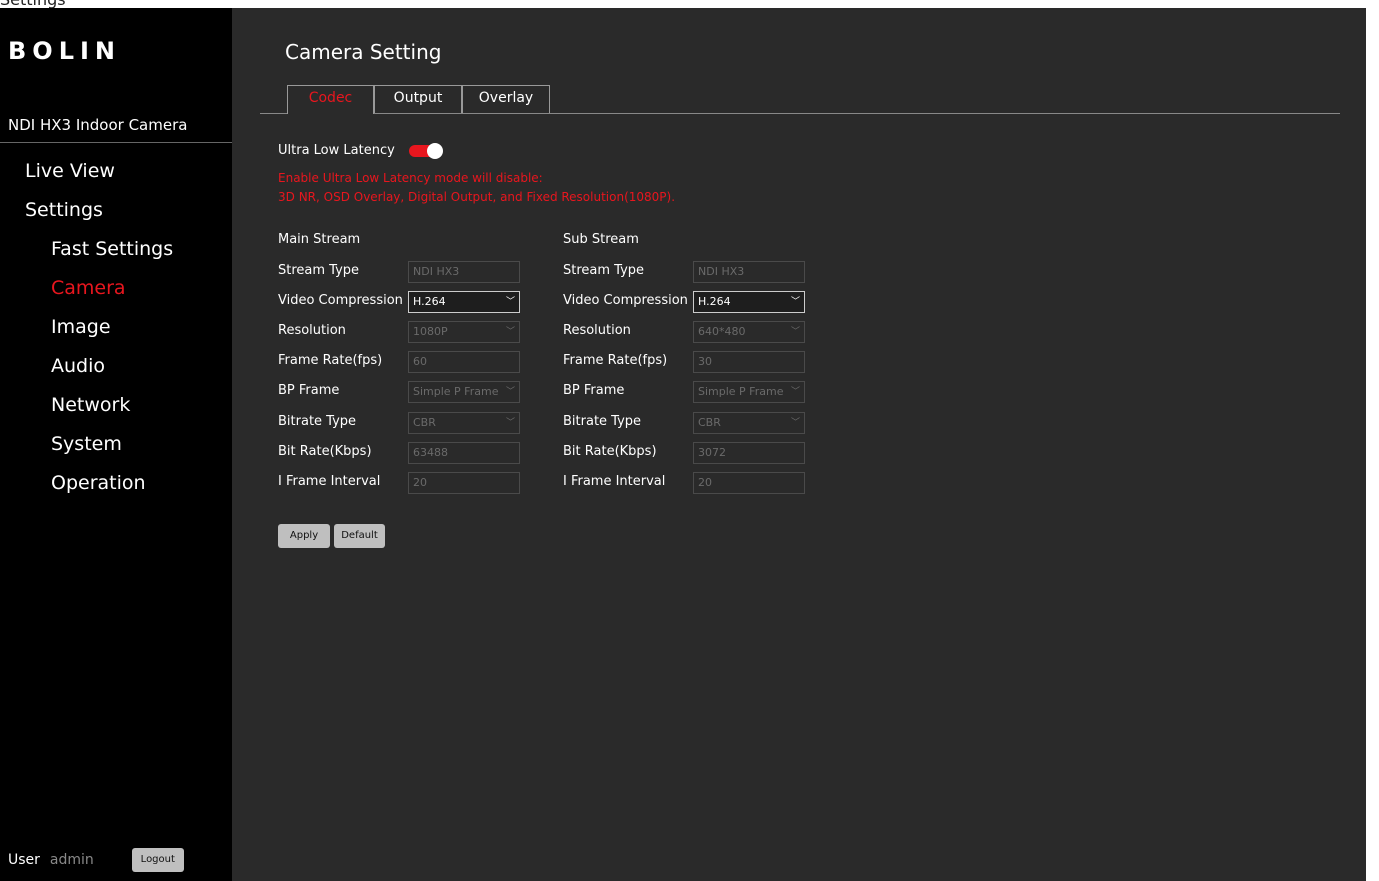 This screenshot has width=1379, height=881. I want to click on main-bp-frame-select: Simple P Frame ﹀, so click(464, 392).